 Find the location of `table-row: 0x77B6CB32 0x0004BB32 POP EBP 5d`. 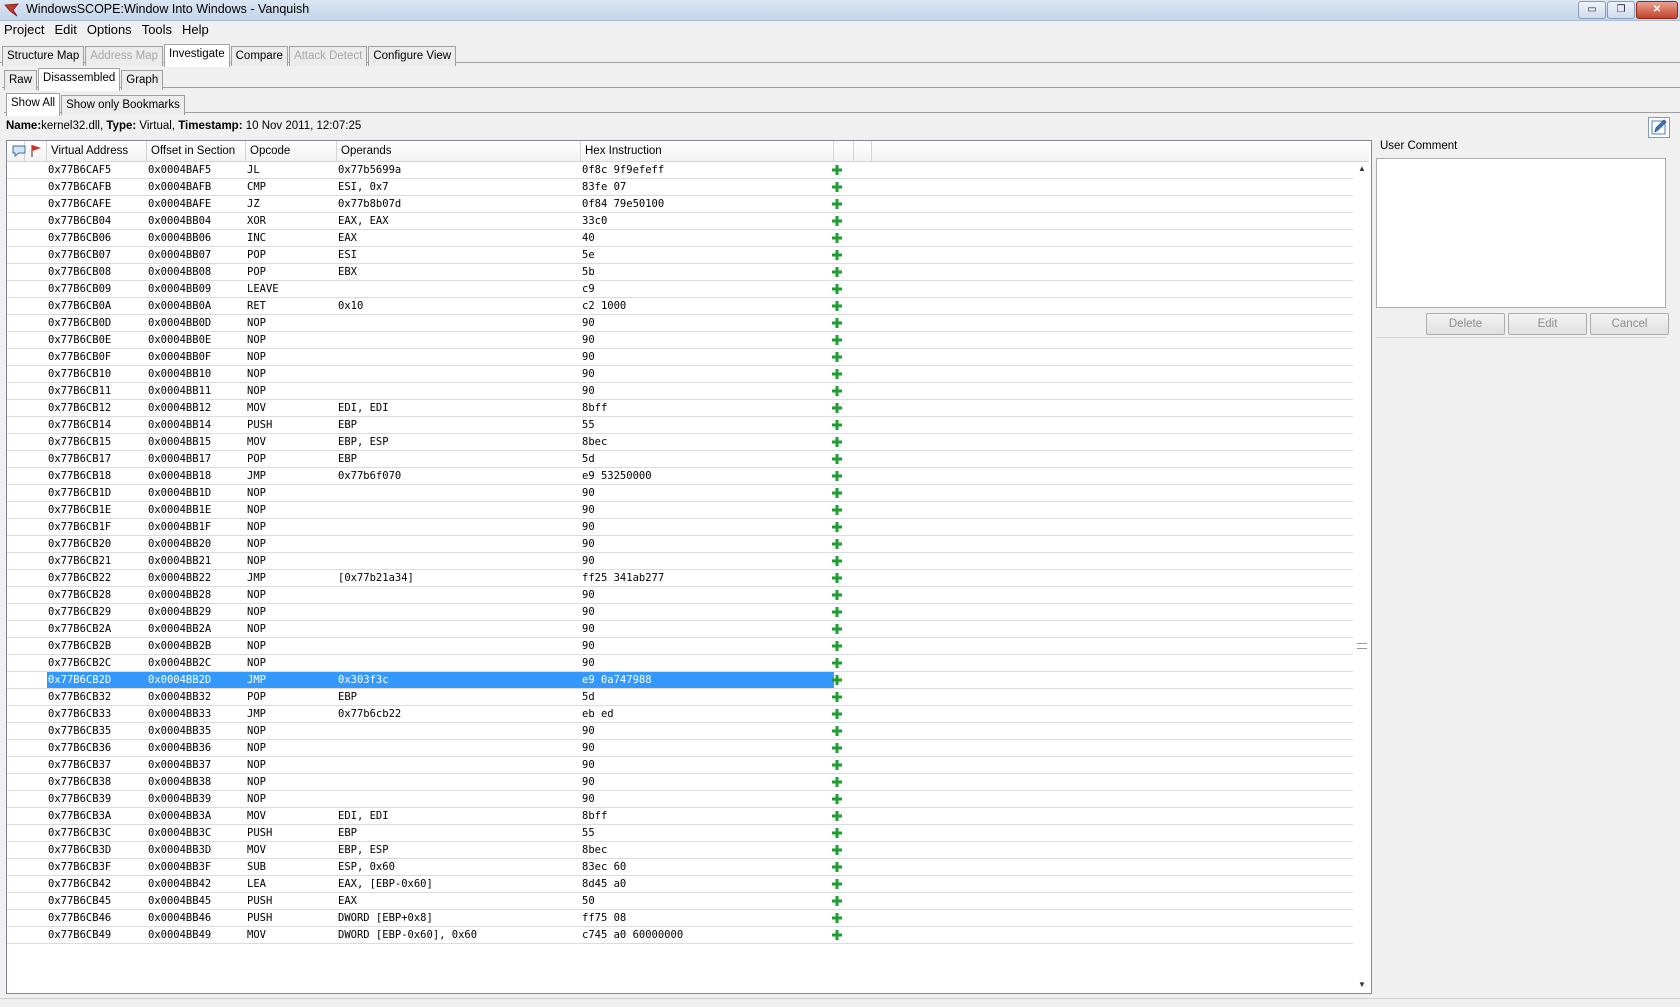

table-row: 0x77B6CB32 0x0004BB32 POP EBP 5d is located at coordinates (680, 697).